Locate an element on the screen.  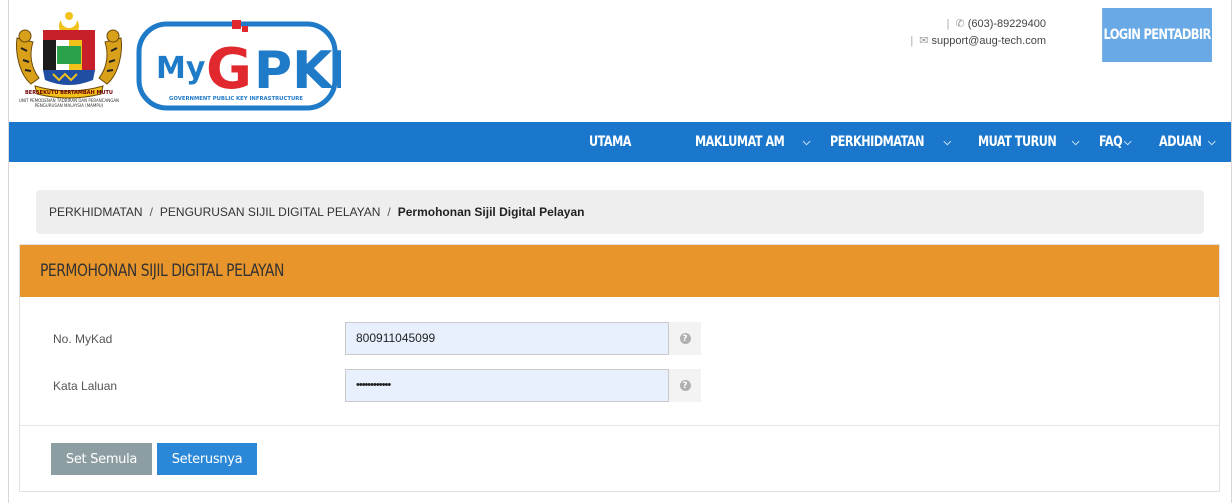
svg-text: BERSEKUTU BERTAMBAH MUTU is located at coordinates (69, 93).